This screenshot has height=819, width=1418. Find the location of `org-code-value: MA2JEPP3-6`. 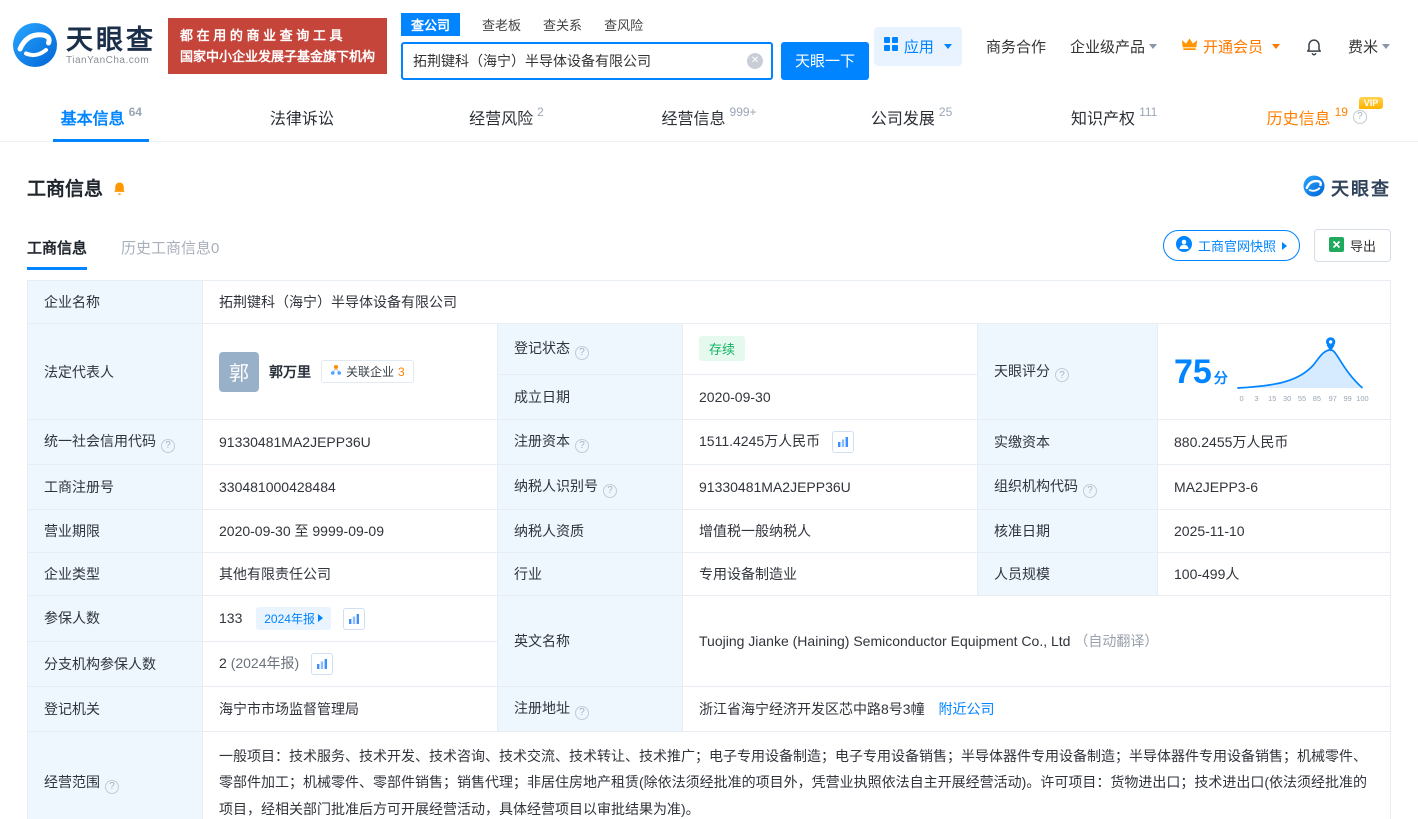

org-code-value: MA2JEPP3-6 is located at coordinates (1274, 487).